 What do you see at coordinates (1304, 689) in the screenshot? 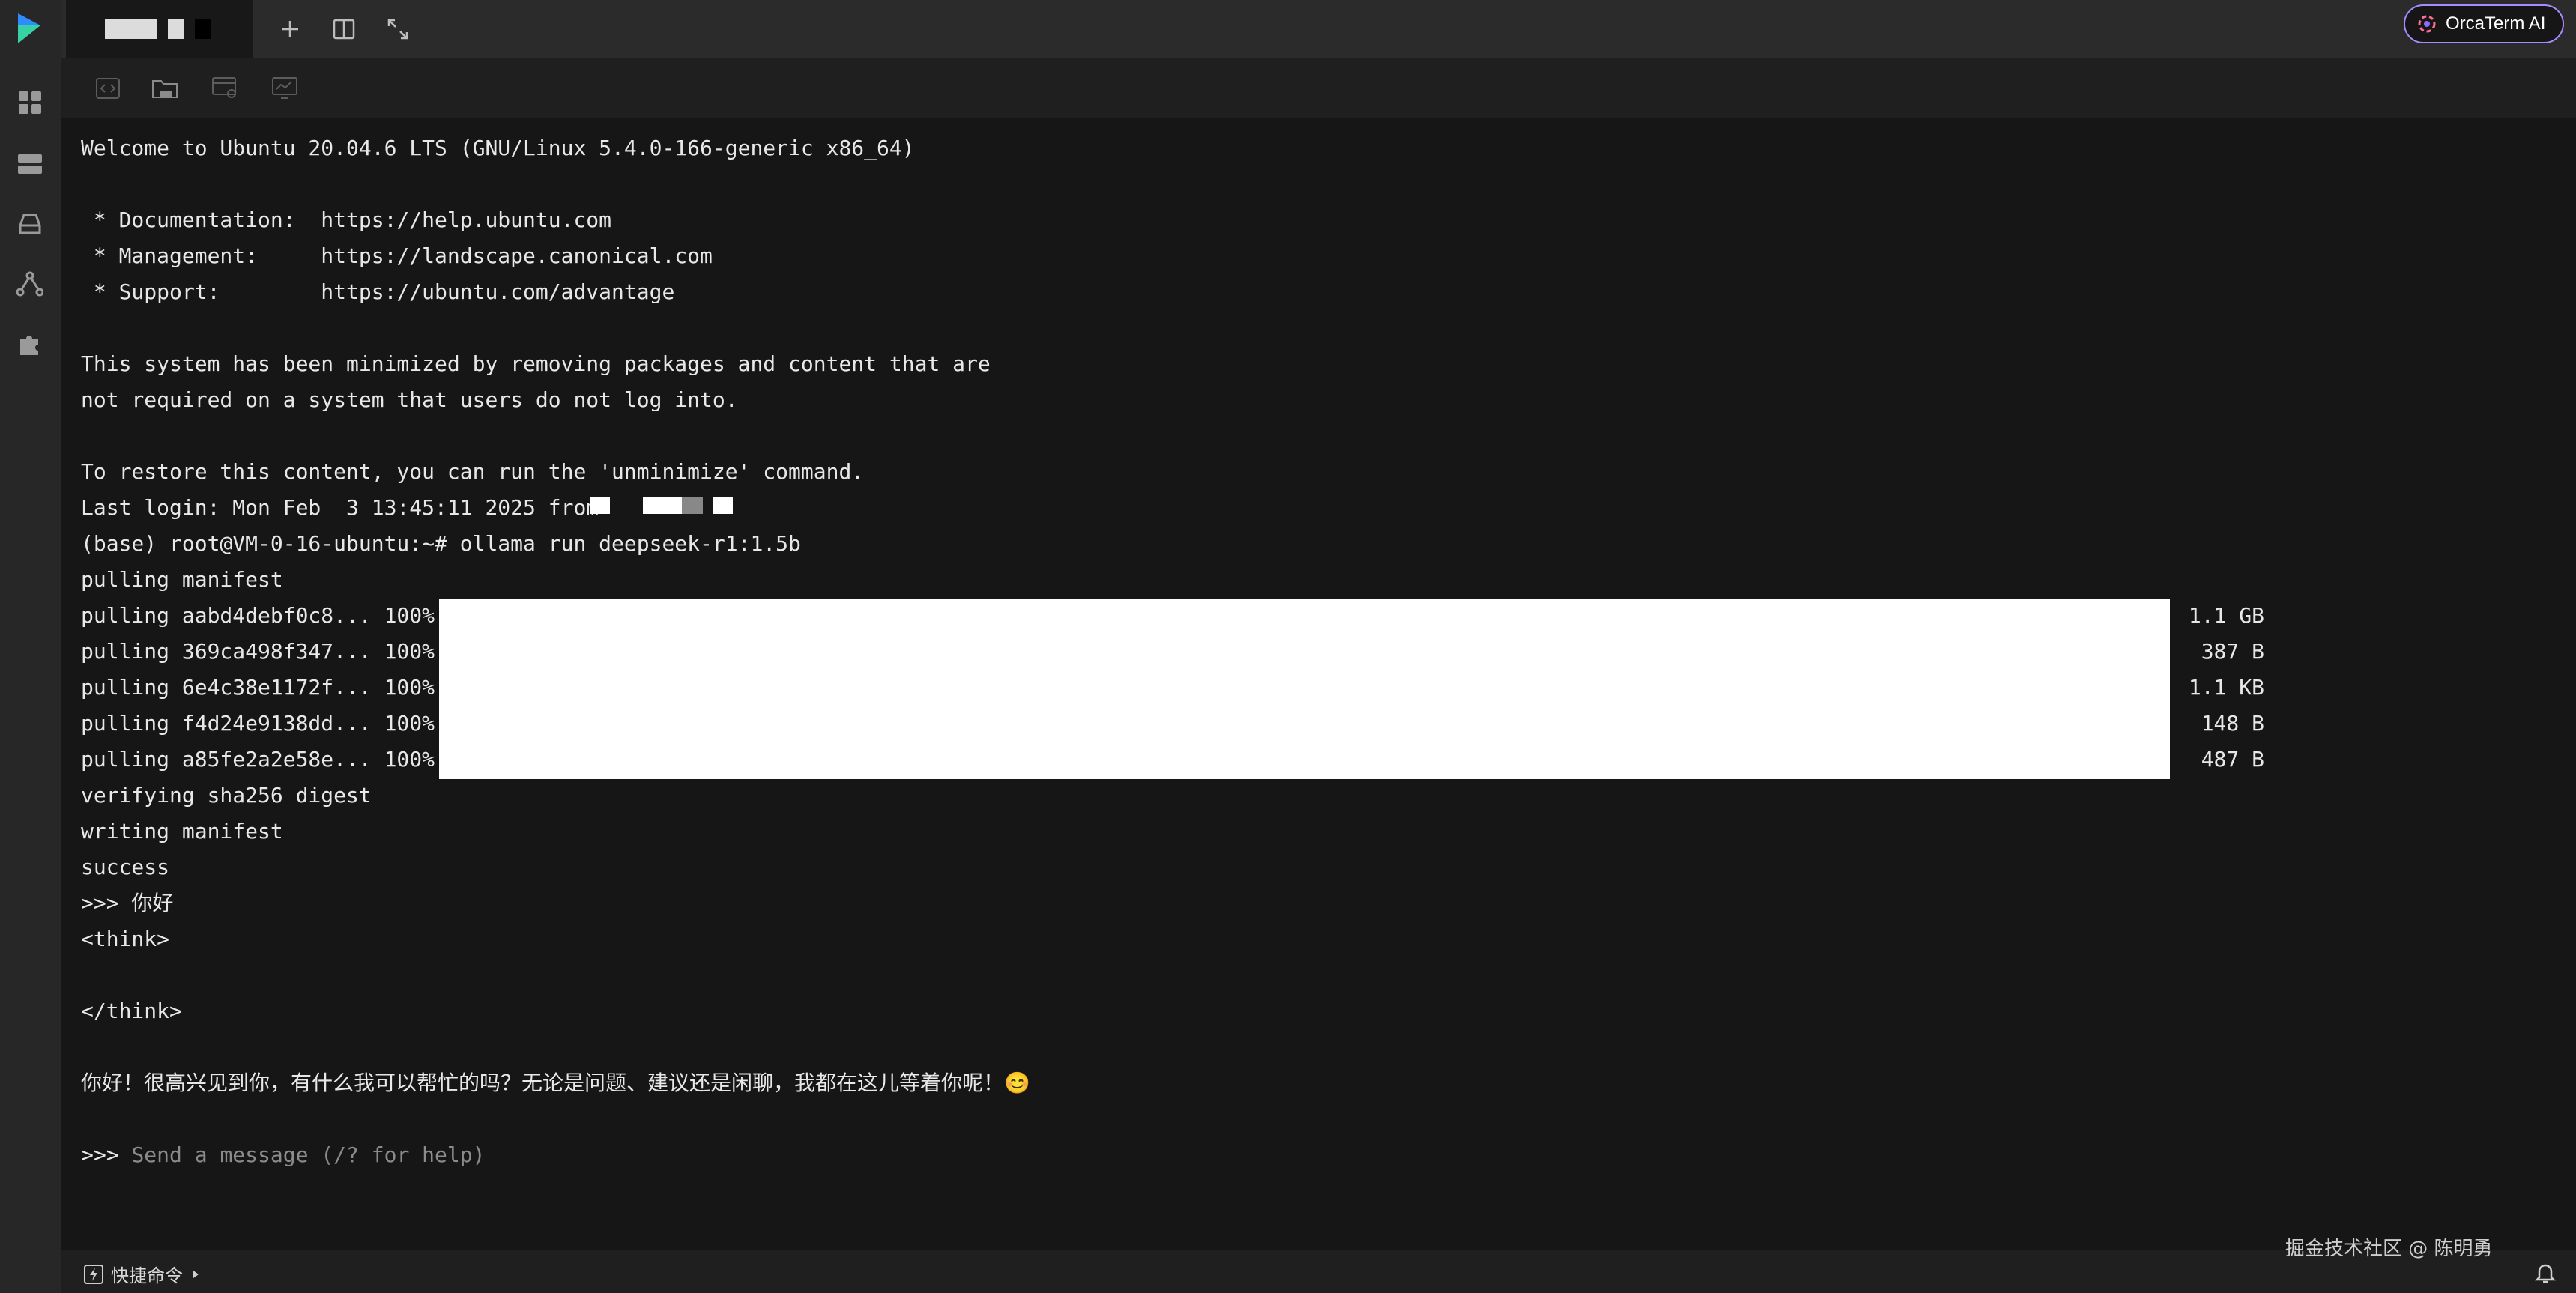
I see `progress-bars` at bounding box center [1304, 689].